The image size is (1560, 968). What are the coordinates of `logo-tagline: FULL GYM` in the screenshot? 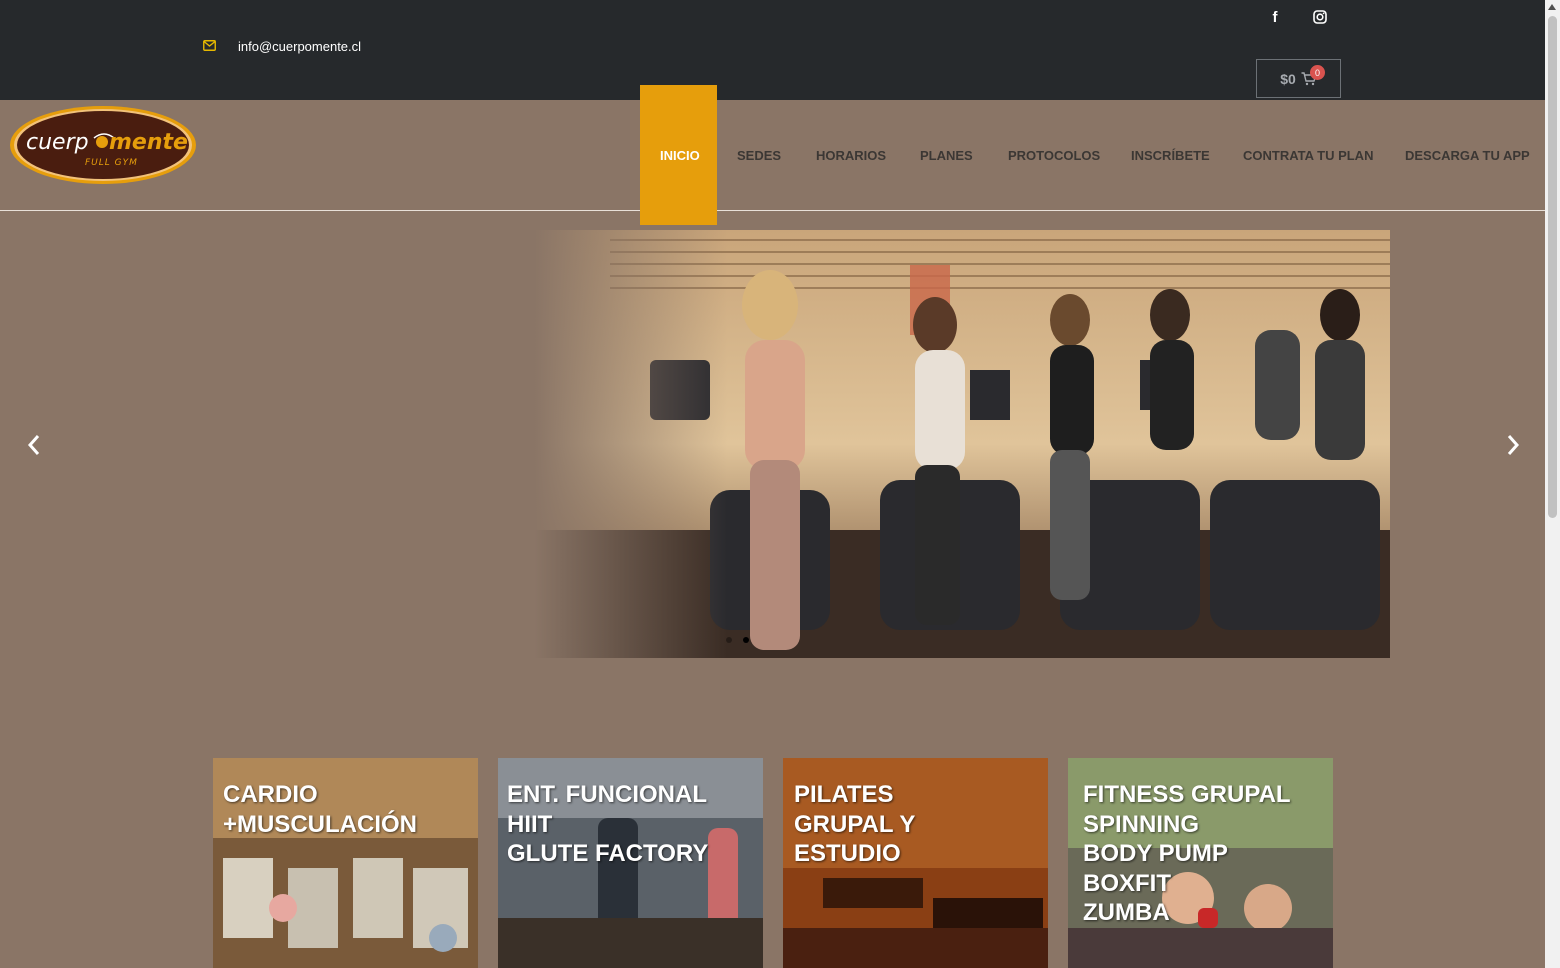 It's located at (111, 163).